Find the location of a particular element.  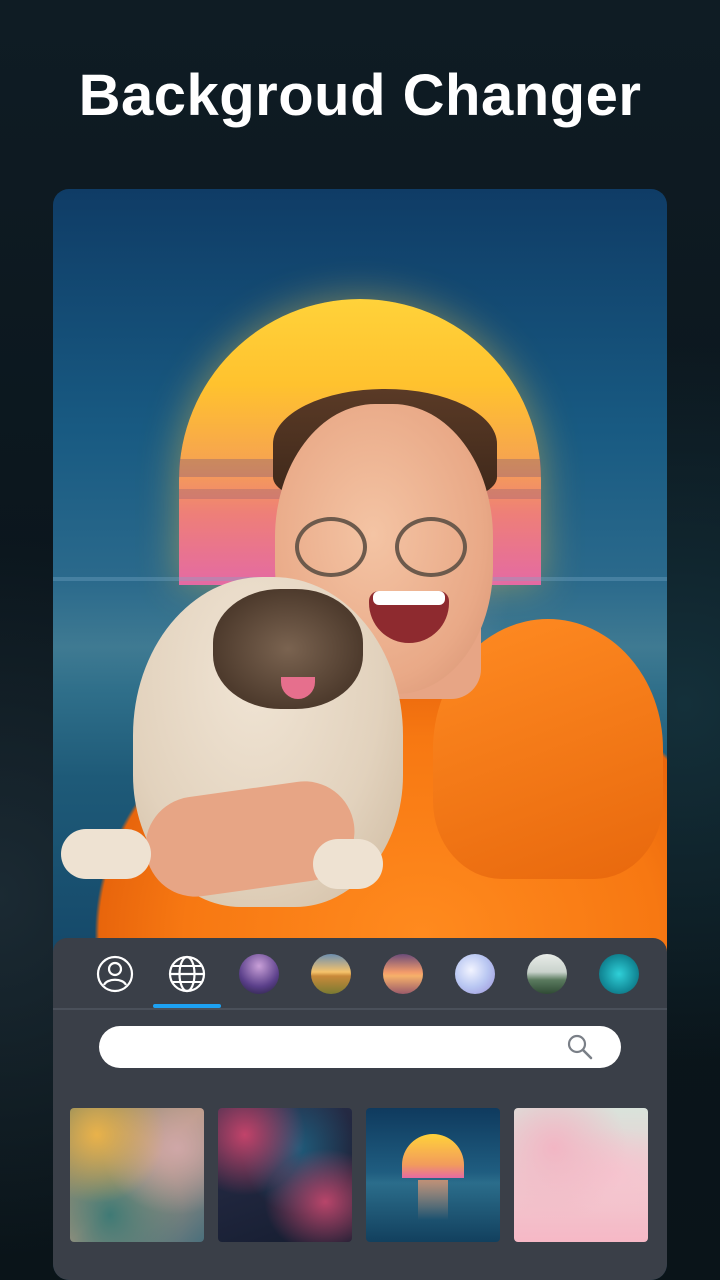

category-tabs is located at coordinates (360, 973).